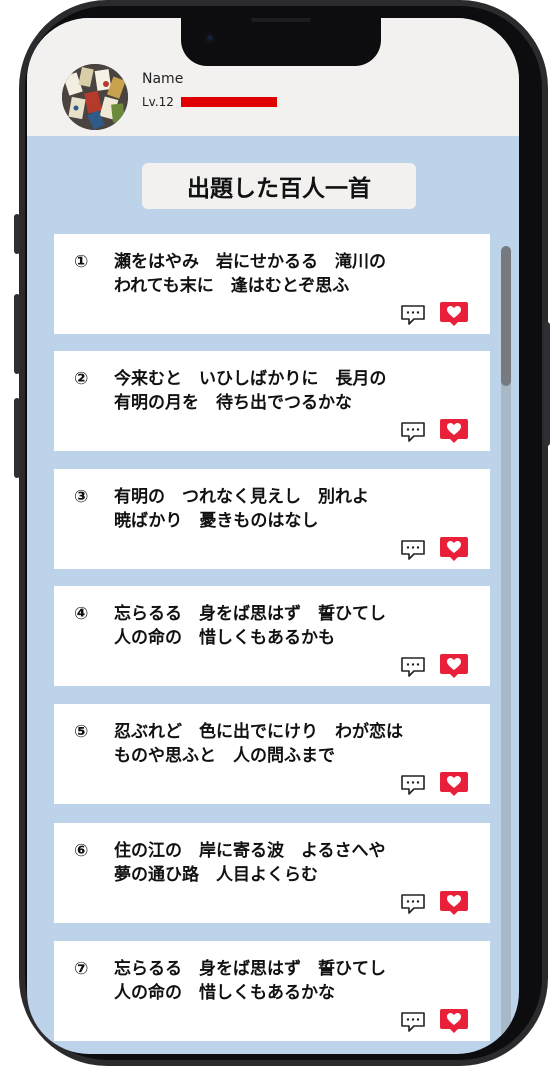 The height and width of the screenshot is (1080, 558). I want to click on poem-line-1: 住の江の 岸に寄る波 よるさへや, so click(250, 851).